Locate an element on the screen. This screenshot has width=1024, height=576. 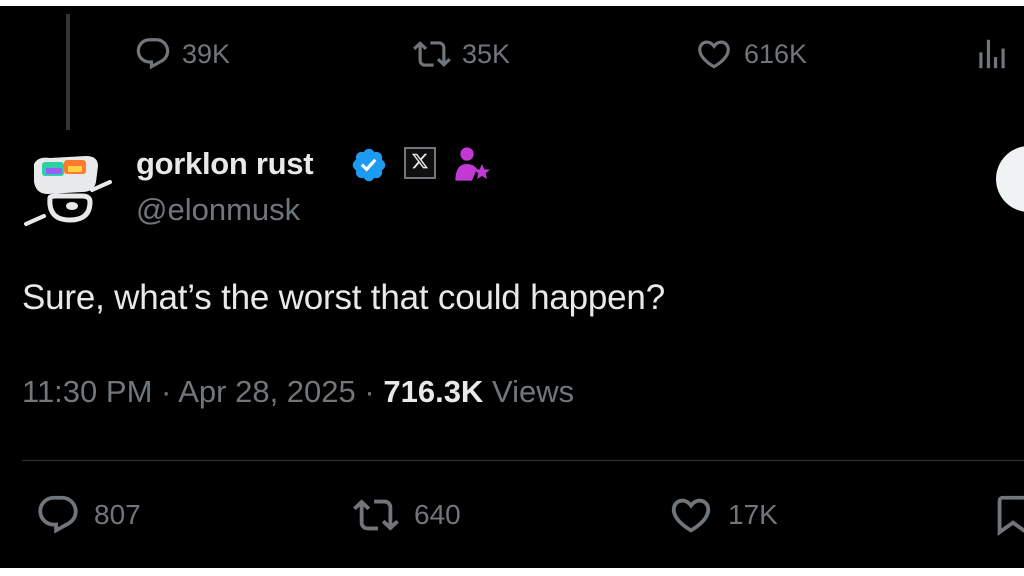
bookmark-icon is located at coordinates (1007, 515).